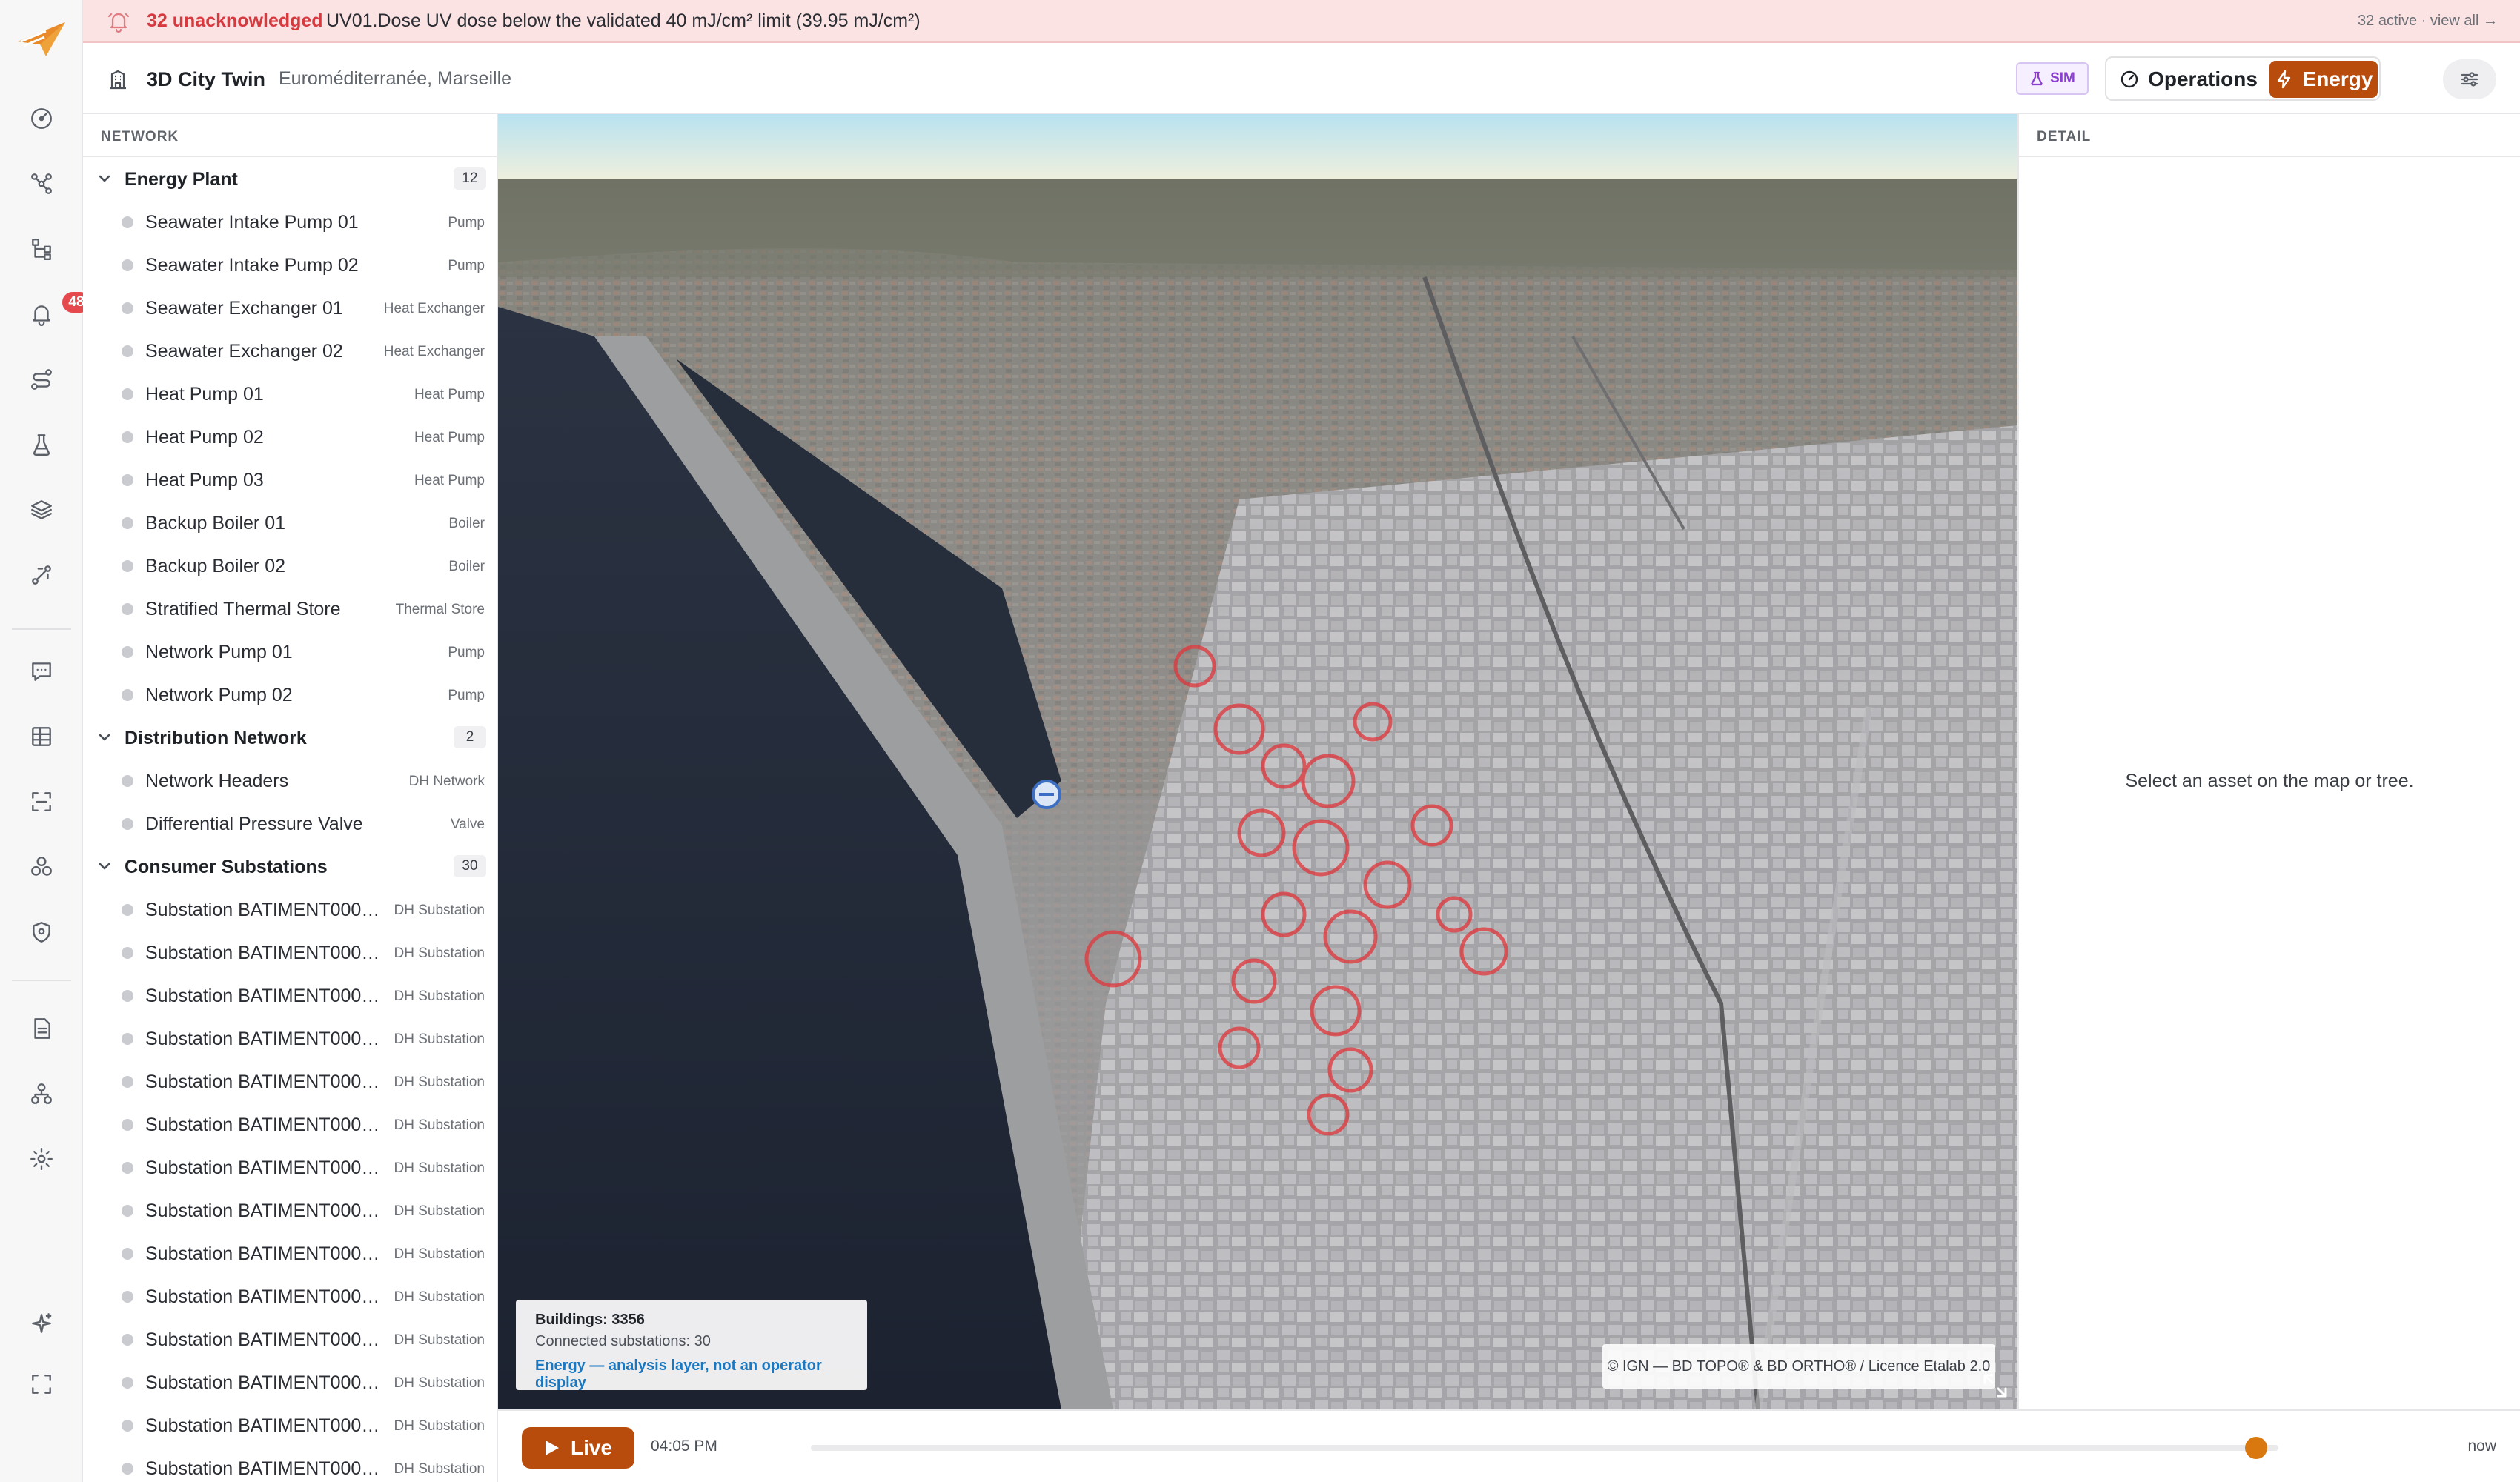  Describe the element at coordinates (2428, 21) in the screenshot. I see `view-all-alerts-link: 32 active · view all →` at that location.